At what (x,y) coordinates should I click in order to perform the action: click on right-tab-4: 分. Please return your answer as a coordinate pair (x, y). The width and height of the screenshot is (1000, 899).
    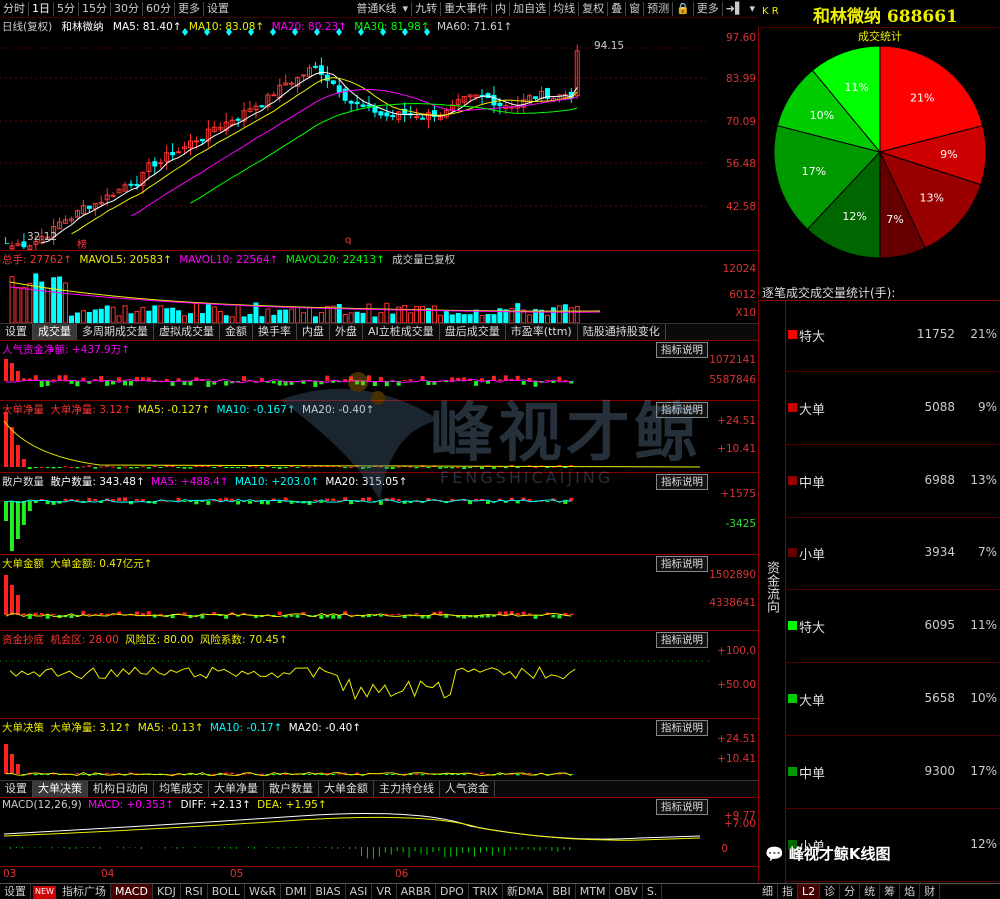
    Looking at the image, I should click on (850, 891).